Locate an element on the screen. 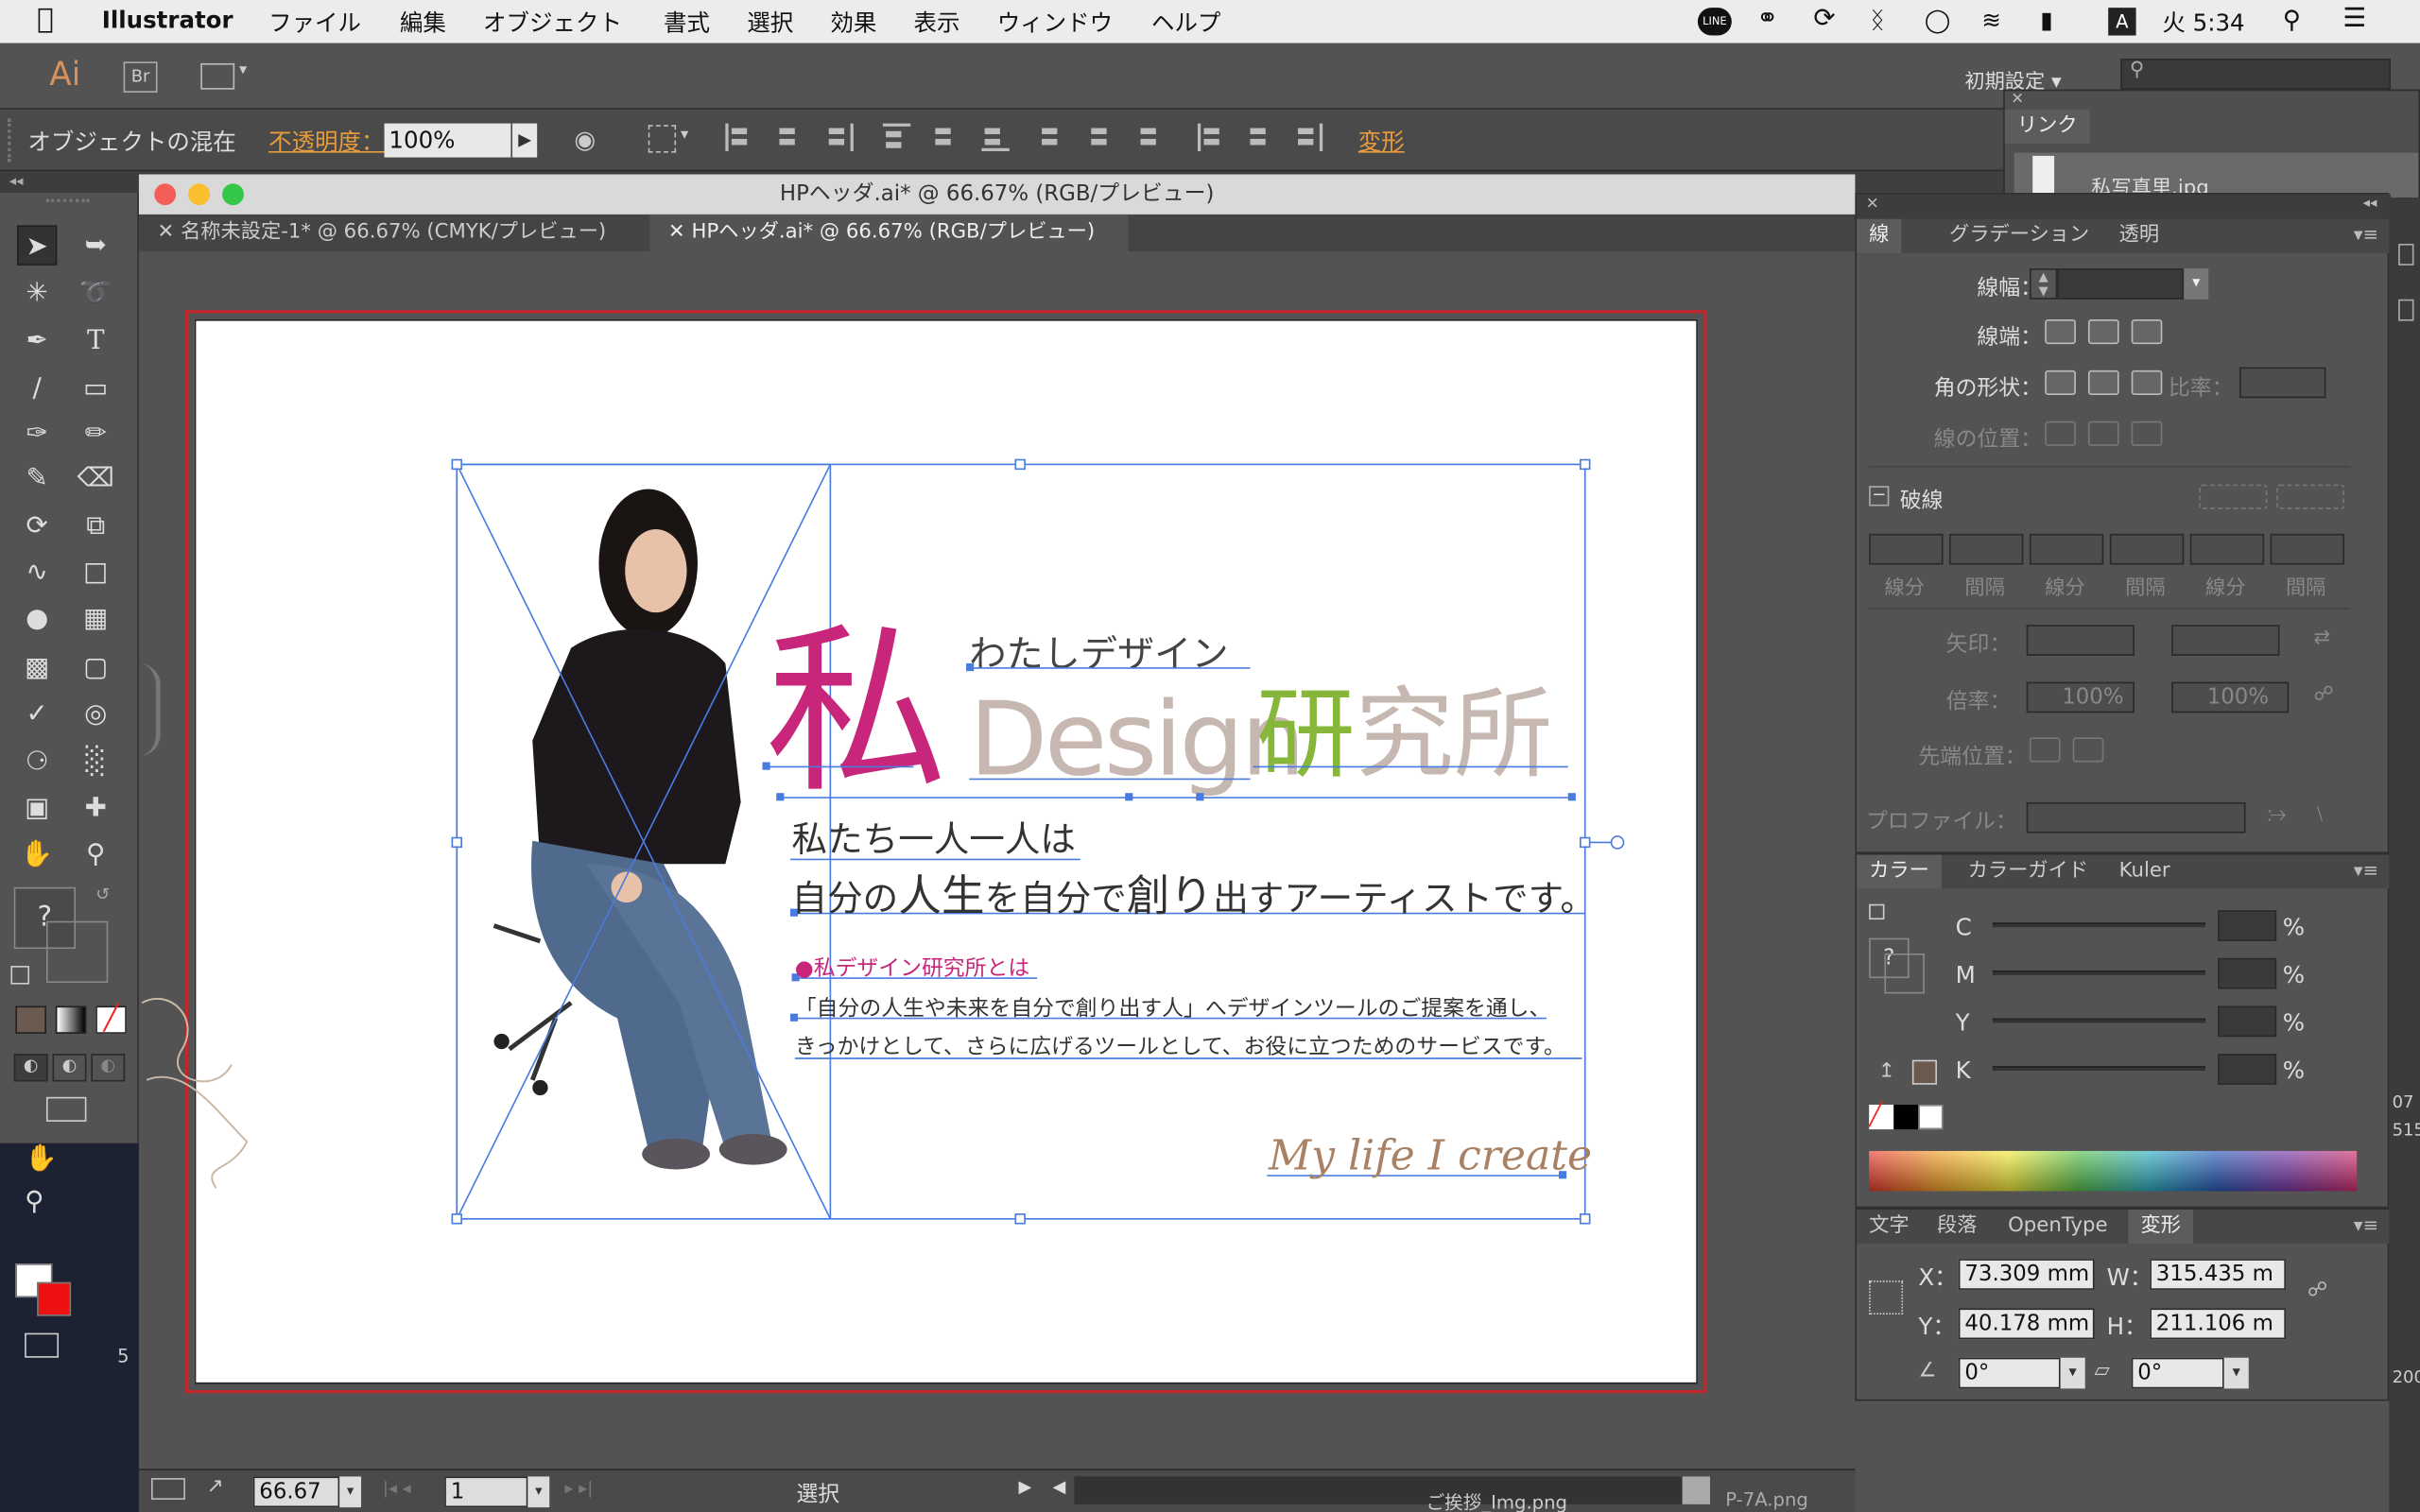 The image size is (2420, 1512). artboard-number-input: 1 is located at coordinates (486, 1492).